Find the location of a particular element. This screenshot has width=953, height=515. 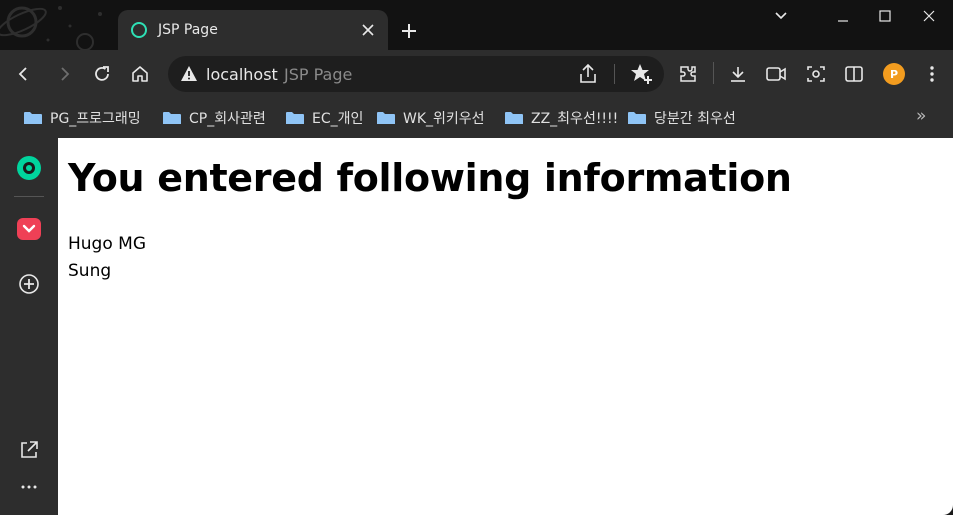

bookmark-folder: CP_회사관련 is located at coordinates (214, 118).